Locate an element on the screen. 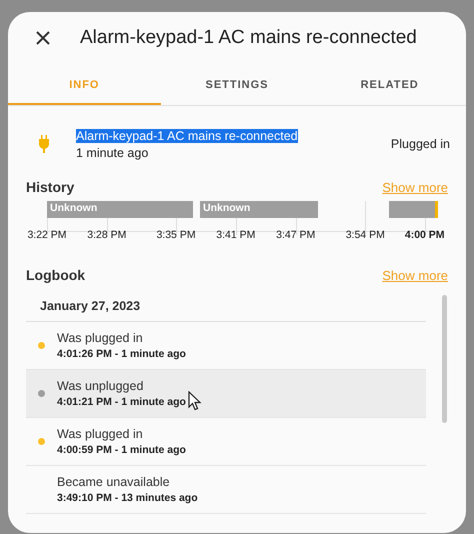 This screenshot has width=474, height=534. entity-time: 1 minute ago is located at coordinates (113, 153).